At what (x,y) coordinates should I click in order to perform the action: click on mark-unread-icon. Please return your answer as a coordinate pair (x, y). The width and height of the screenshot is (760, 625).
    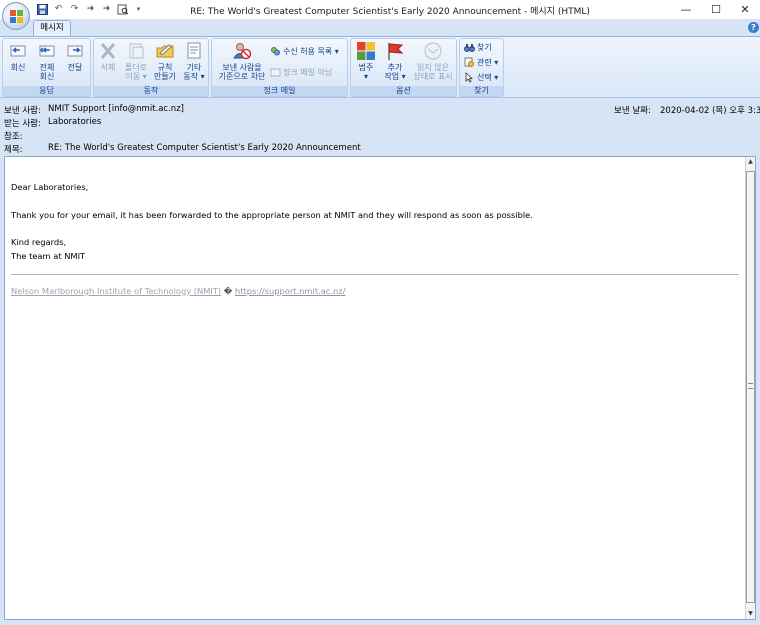
    Looking at the image, I should click on (433, 51).